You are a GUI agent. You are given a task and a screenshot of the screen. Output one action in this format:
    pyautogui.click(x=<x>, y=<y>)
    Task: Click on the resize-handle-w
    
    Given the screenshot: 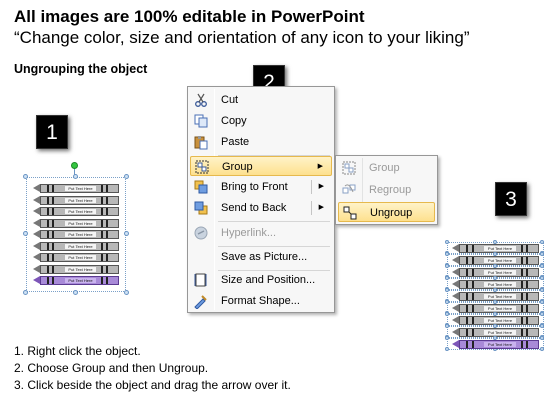 What is the action you would take?
    pyautogui.click(x=25, y=233)
    